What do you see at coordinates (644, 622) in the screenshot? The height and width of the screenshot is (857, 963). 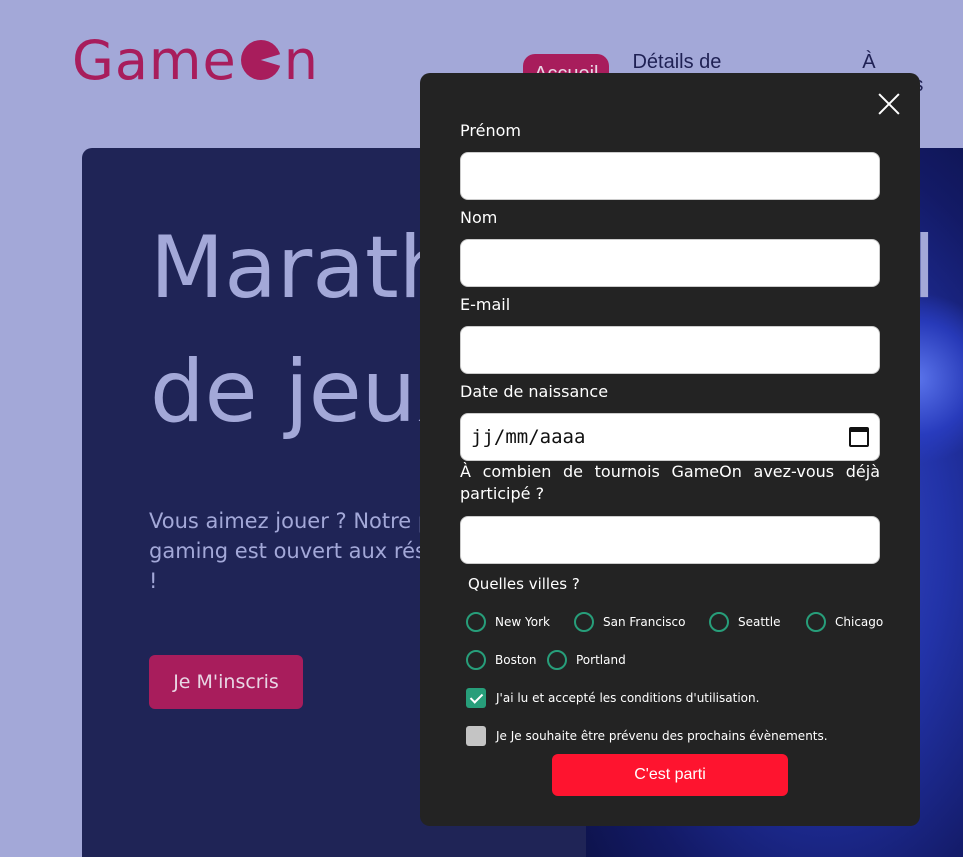 I see `city-label: San Francisco` at bounding box center [644, 622].